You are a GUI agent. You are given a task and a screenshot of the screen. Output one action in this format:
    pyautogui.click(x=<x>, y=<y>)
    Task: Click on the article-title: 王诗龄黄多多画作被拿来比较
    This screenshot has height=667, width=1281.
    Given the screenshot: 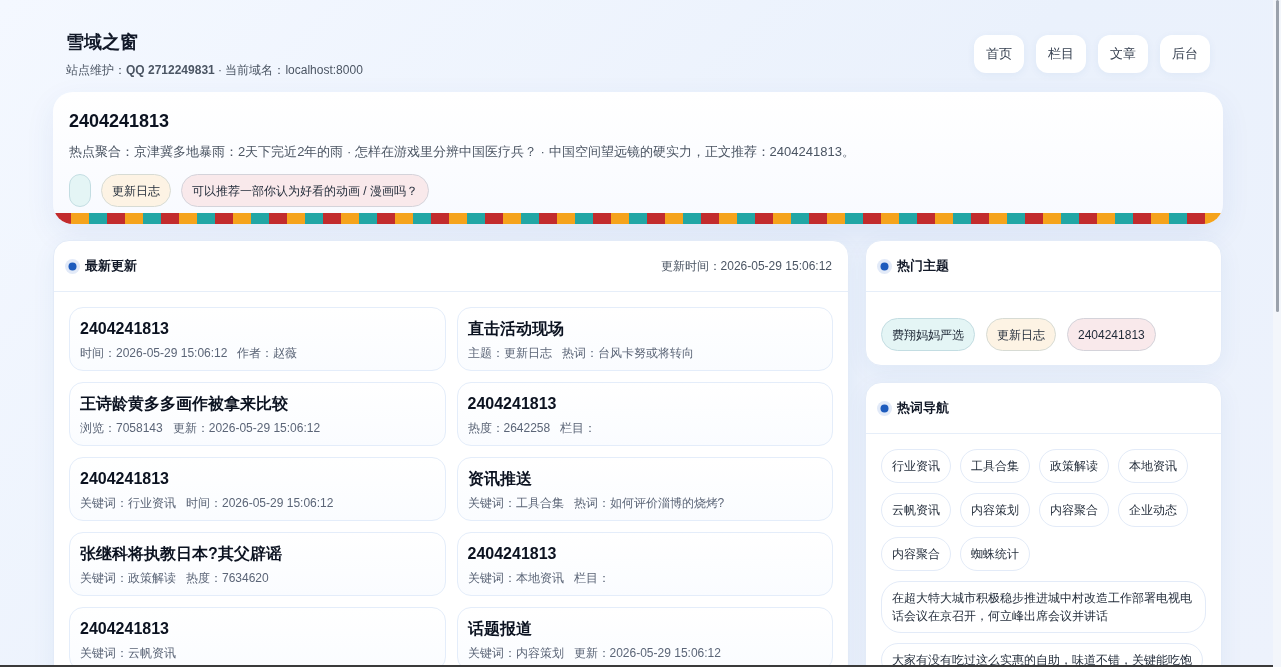 What is the action you would take?
    pyautogui.click(x=257, y=404)
    